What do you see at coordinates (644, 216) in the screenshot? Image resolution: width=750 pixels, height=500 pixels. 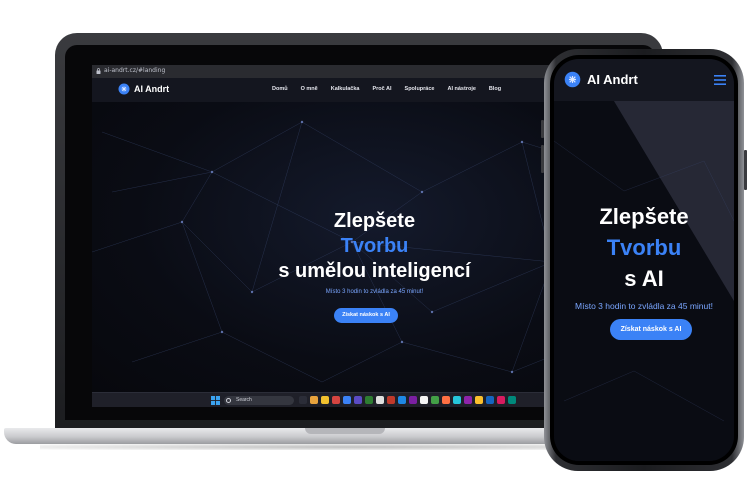 I see `phone-hero-title-line-1: Zlepšete` at bounding box center [644, 216].